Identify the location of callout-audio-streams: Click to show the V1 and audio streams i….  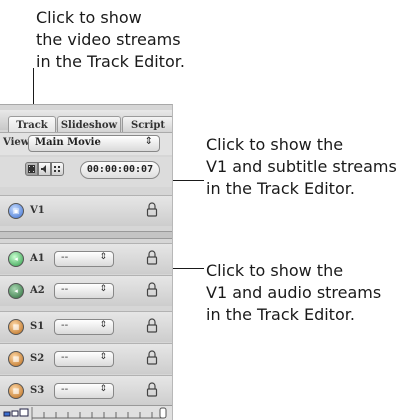
(294, 292).